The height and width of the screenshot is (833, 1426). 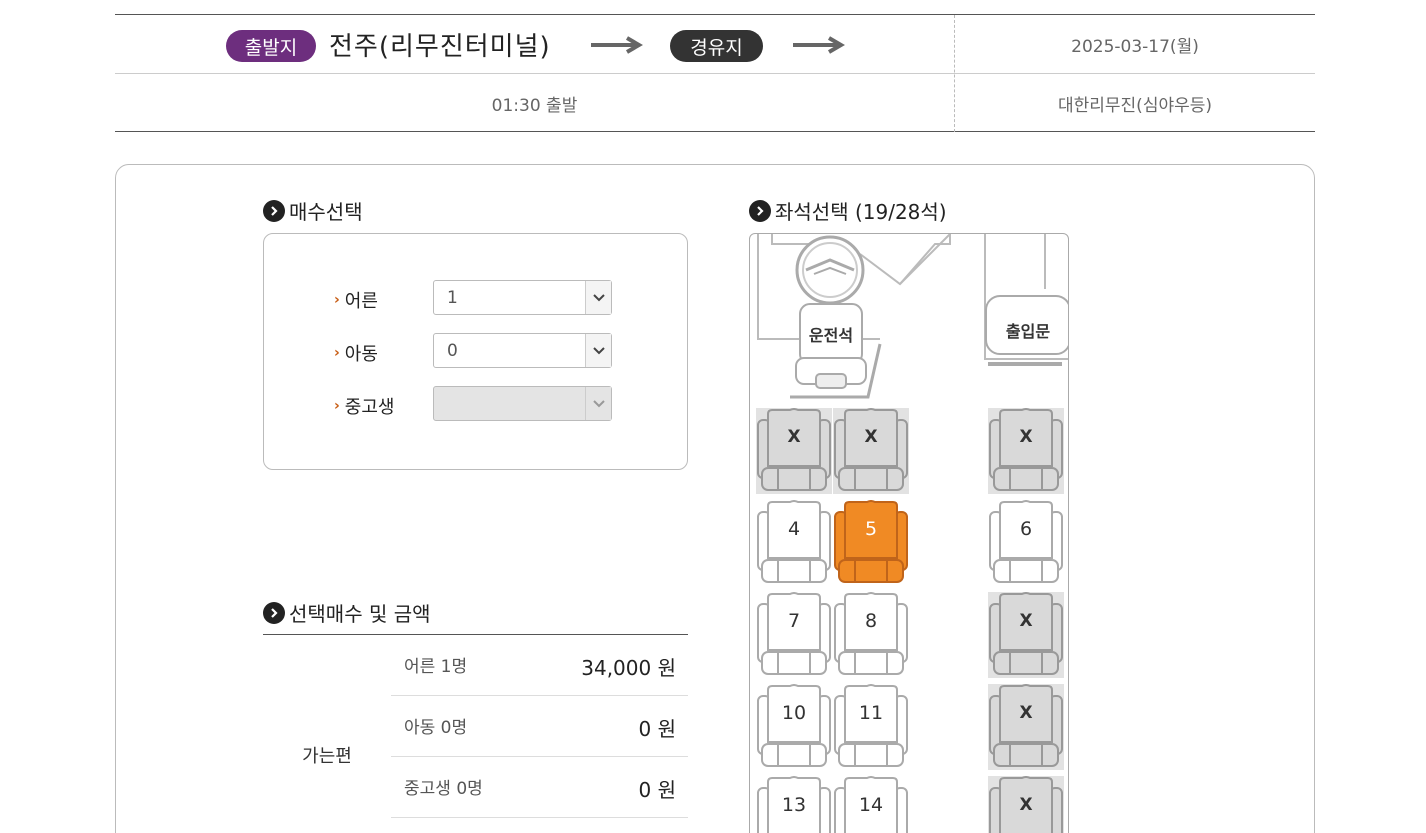 I want to click on adult-label-text: 어른, so click(x=361, y=301).